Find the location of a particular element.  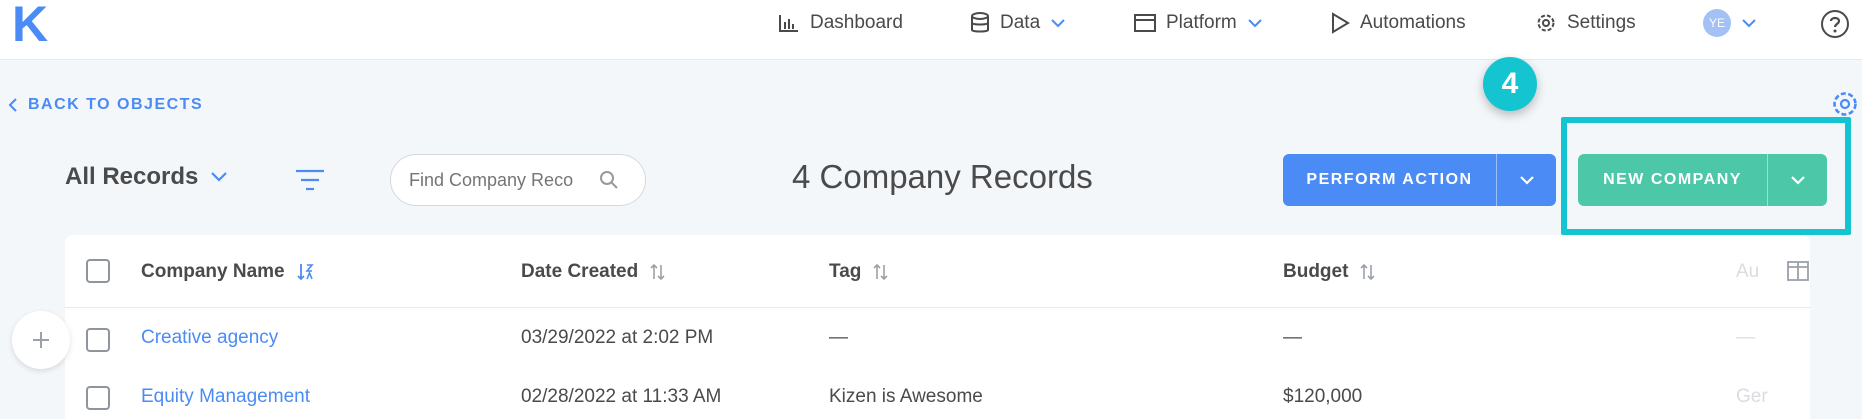

date-created-cell: 03/29/2022 at 2:02 PM is located at coordinates (617, 337).